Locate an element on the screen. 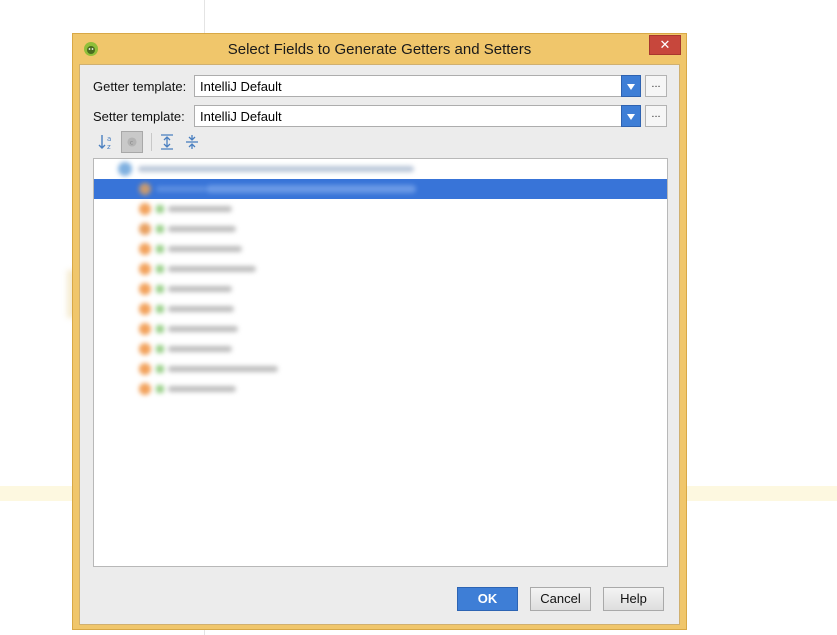  toolbar-separator is located at coordinates (151, 142).